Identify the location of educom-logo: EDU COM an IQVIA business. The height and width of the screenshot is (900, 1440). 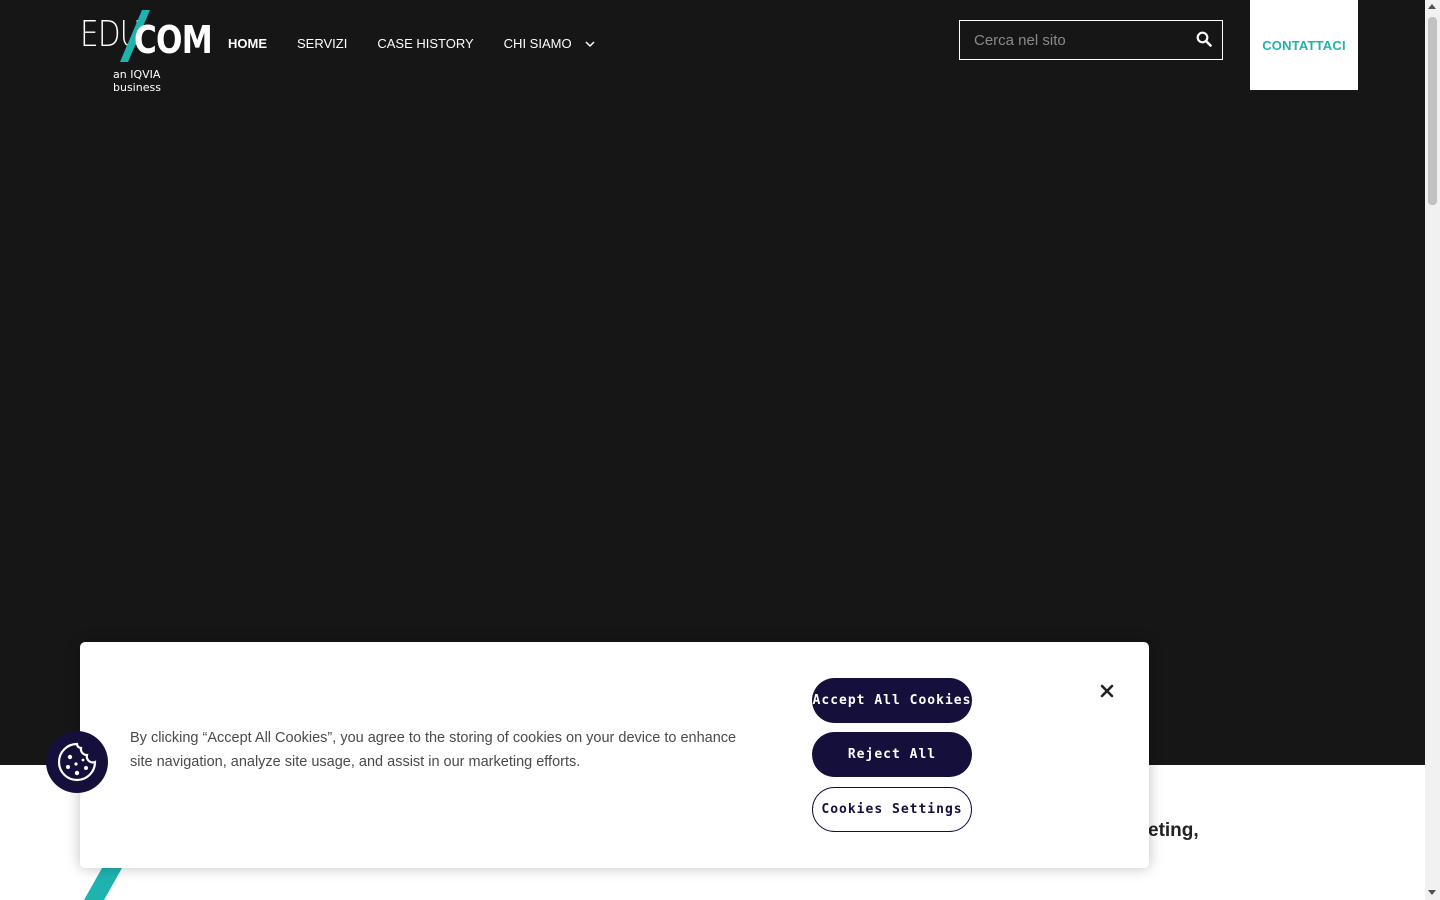
(146, 52).